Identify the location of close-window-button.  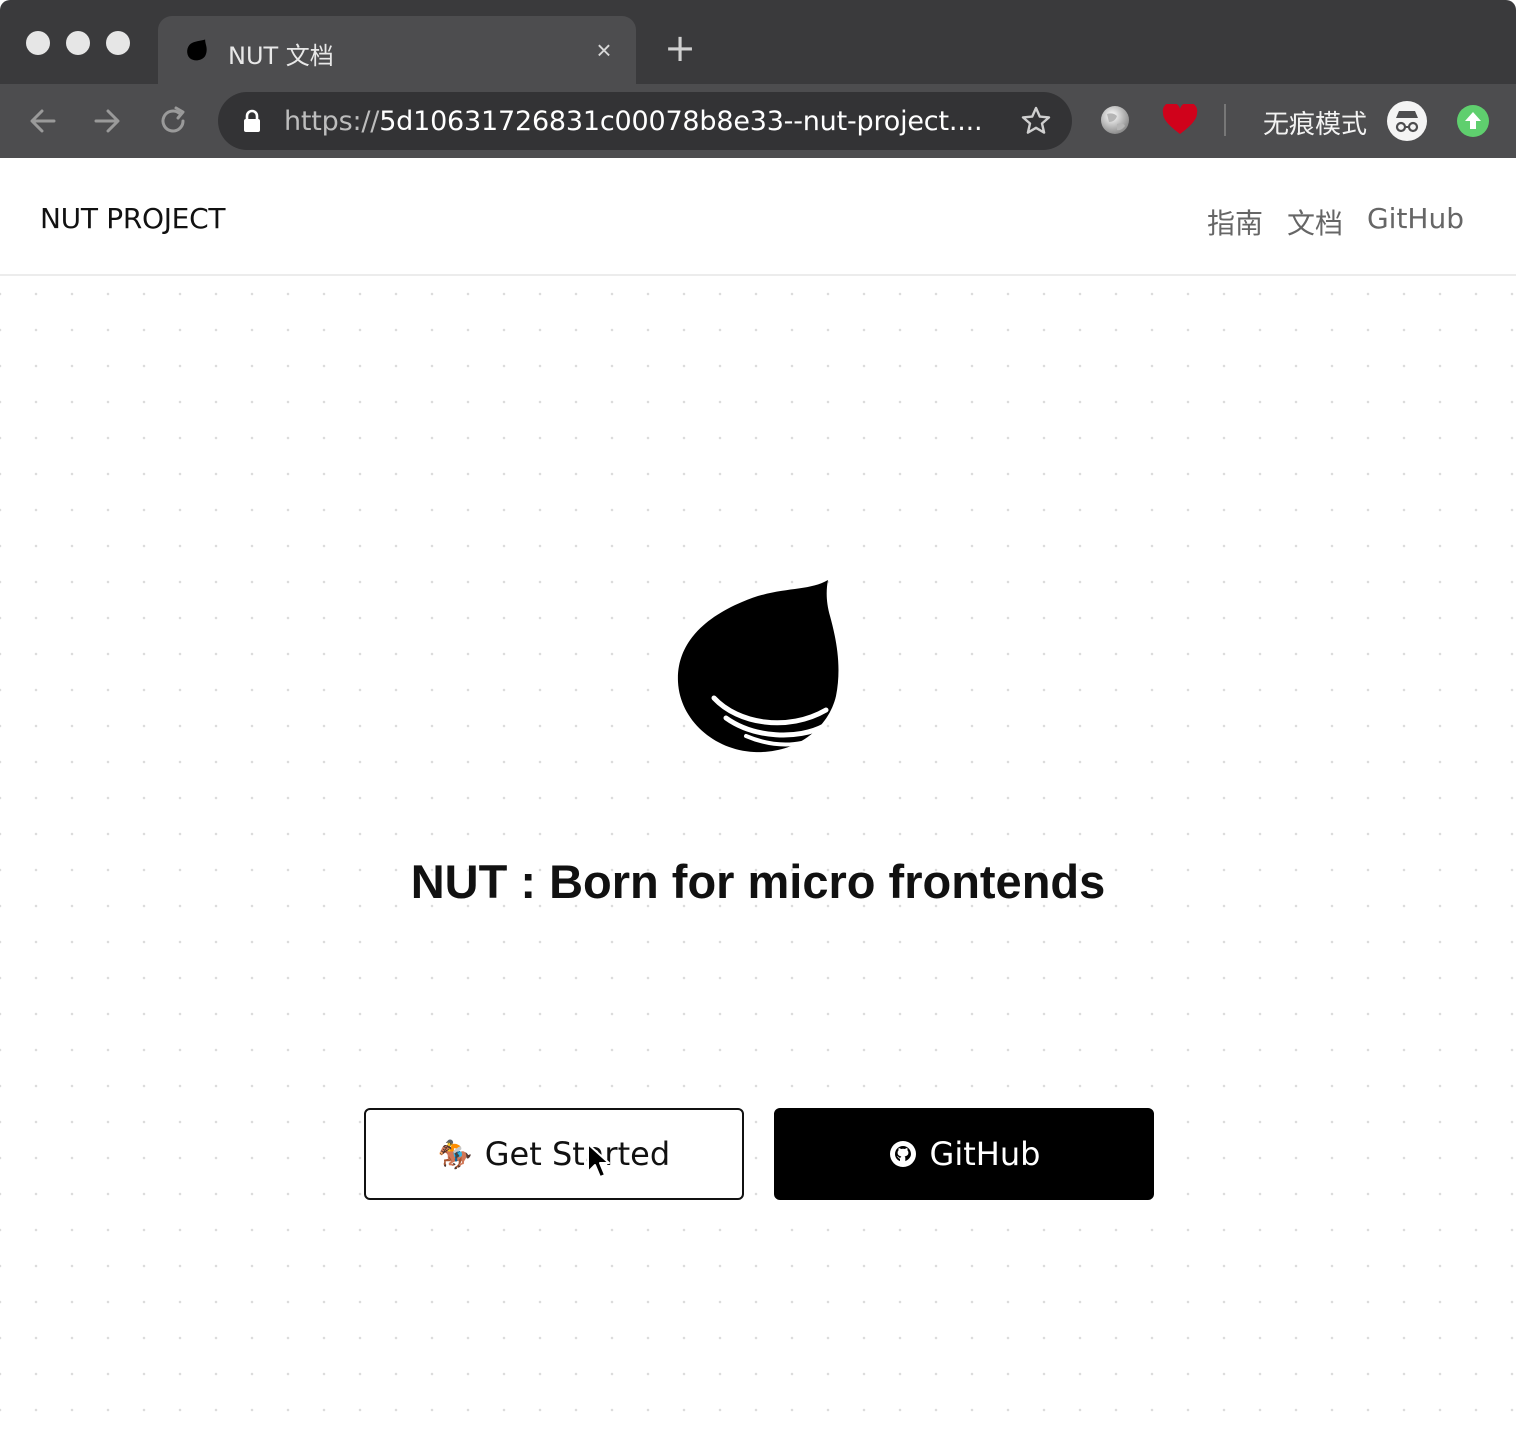
(38, 43).